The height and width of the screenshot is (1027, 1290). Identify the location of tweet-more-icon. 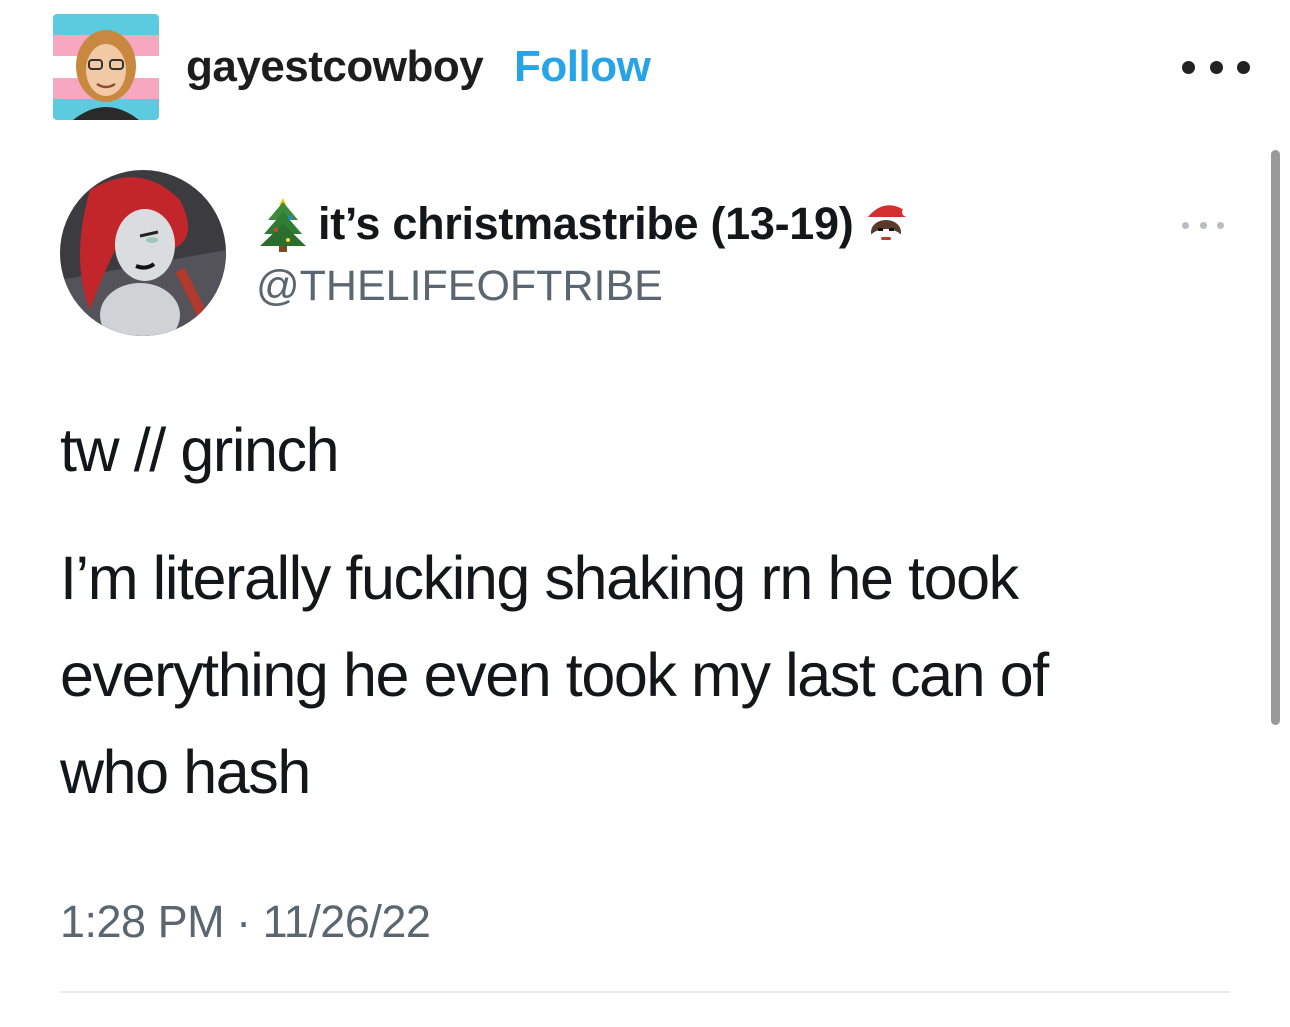
(1203, 225).